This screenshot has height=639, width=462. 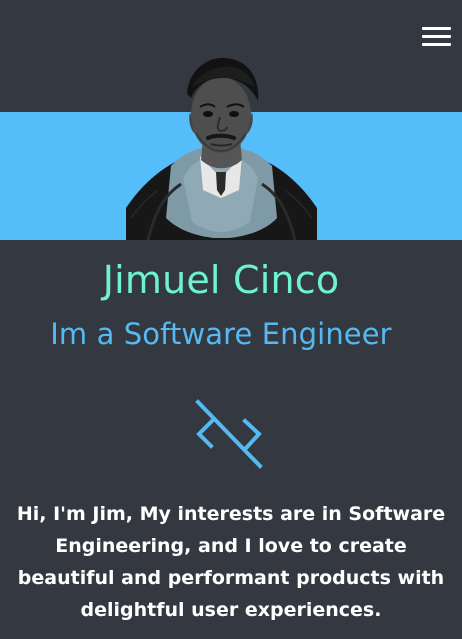 I want to click on profile-photo, so click(x=221, y=144).